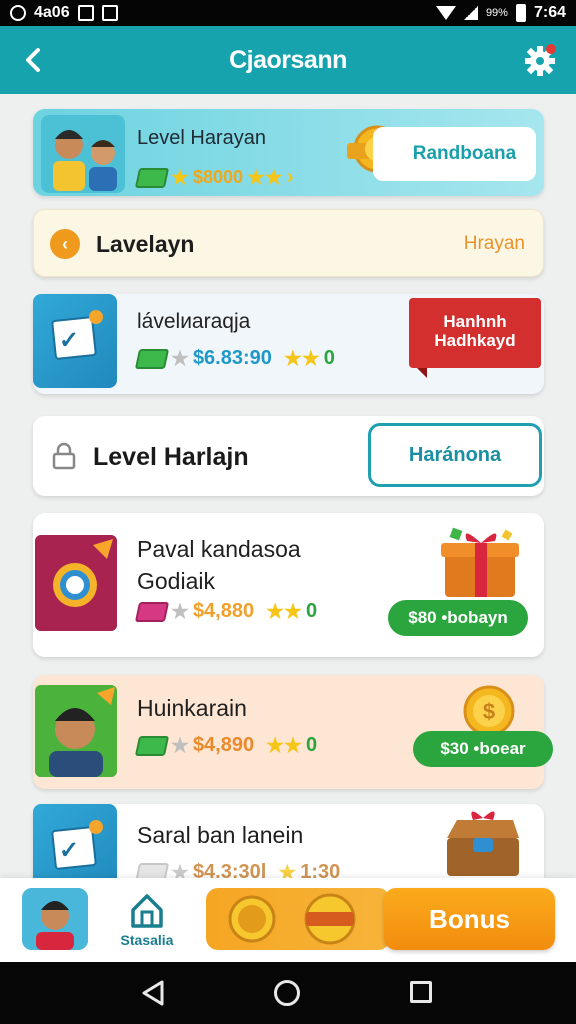 The height and width of the screenshot is (1024, 576). I want to click on card-title: Huinkarain, so click(192, 708).